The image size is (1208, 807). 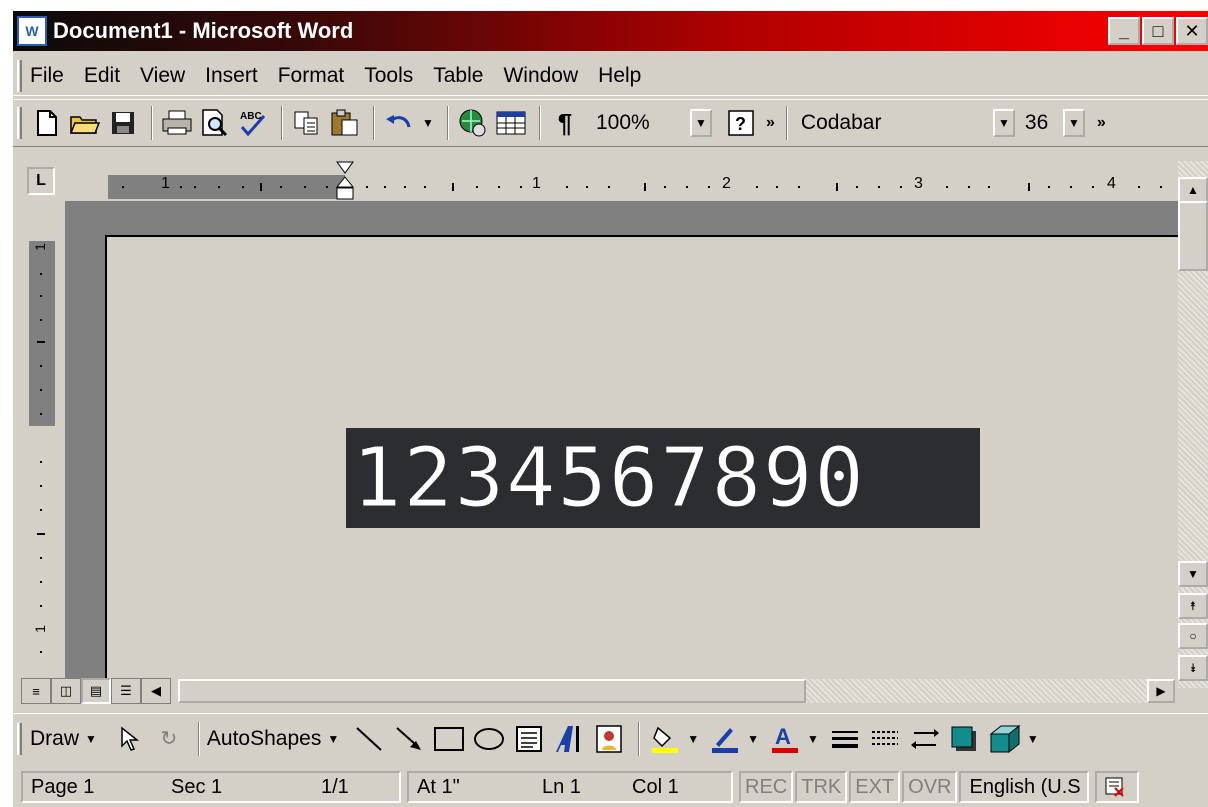 I want to click on status-language: English (U.S, so click(x=1024, y=787).